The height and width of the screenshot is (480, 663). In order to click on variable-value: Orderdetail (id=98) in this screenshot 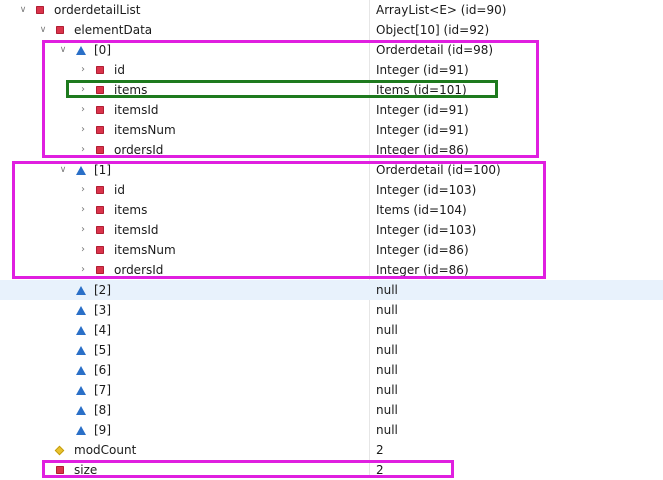, I will do `click(435, 50)`.